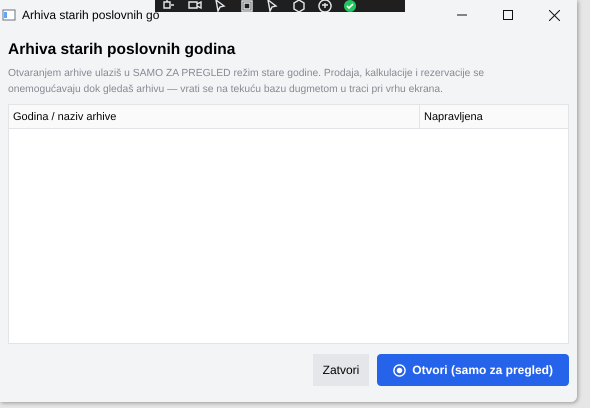 The width and height of the screenshot is (590, 408). Describe the element at coordinates (508, 15) in the screenshot. I see `maximize-icon` at that location.